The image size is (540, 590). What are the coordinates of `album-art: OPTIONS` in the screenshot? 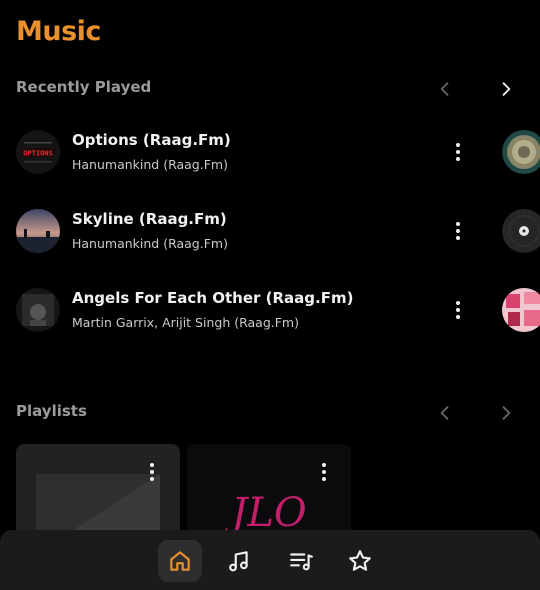 It's located at (38, 152).